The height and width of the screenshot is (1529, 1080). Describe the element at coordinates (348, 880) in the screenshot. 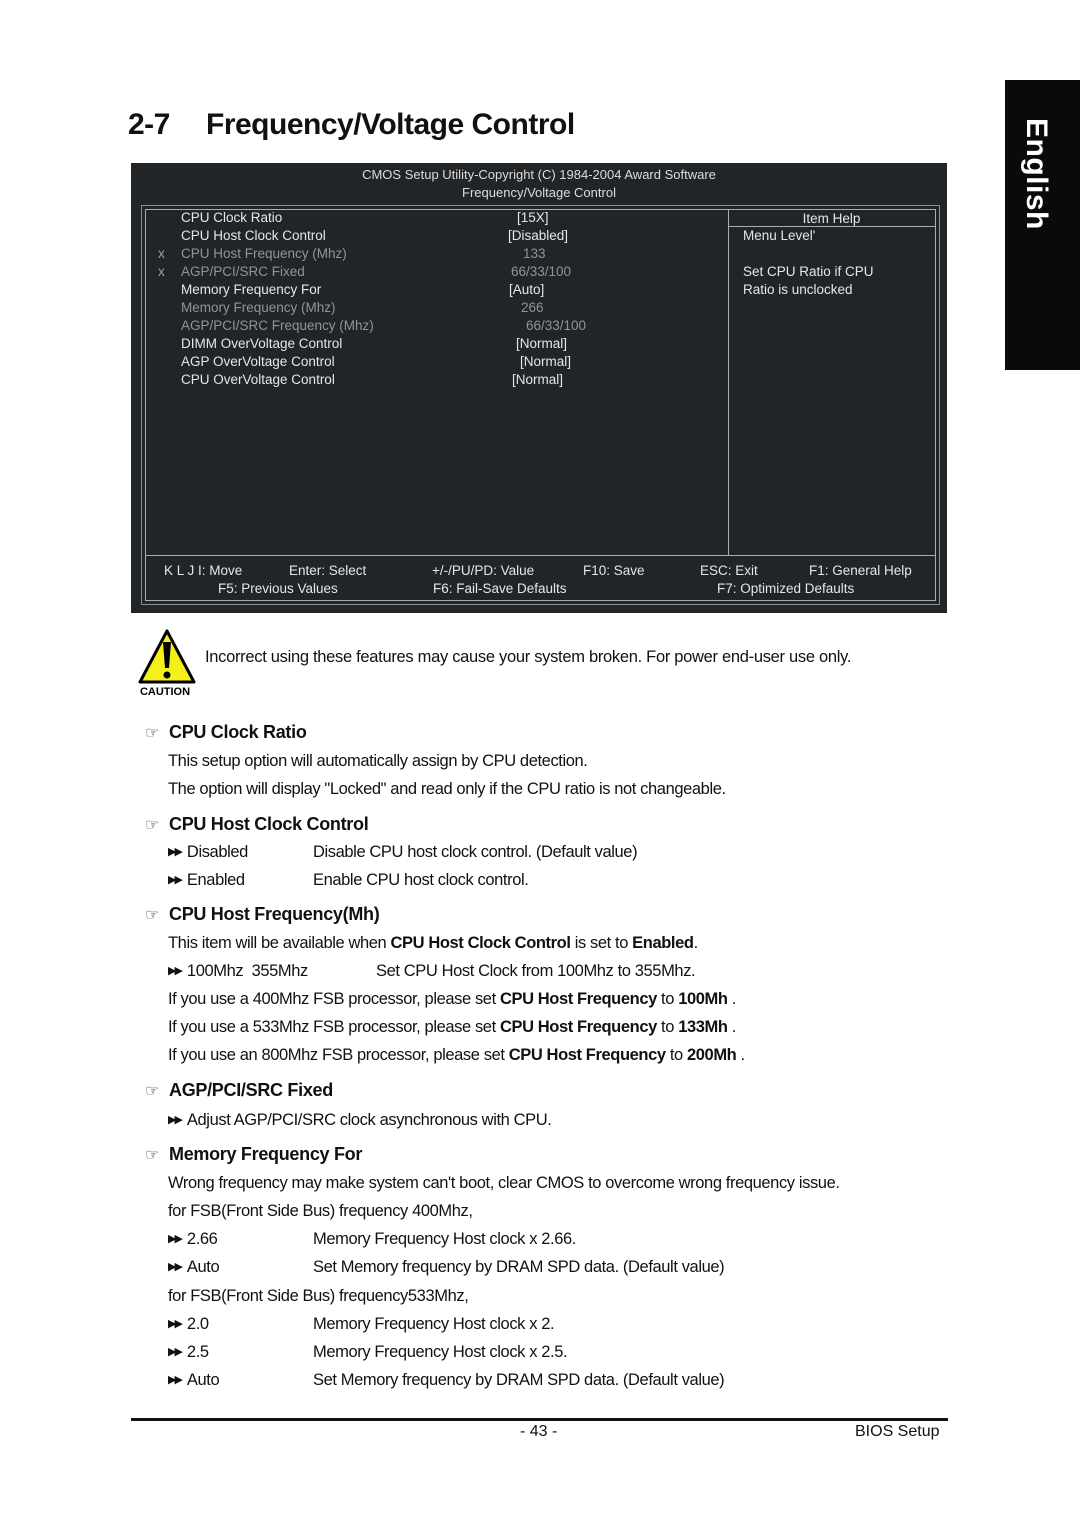

I see `option-item: ▶▶ Enabled Enable CPU host clock control.` at that location.